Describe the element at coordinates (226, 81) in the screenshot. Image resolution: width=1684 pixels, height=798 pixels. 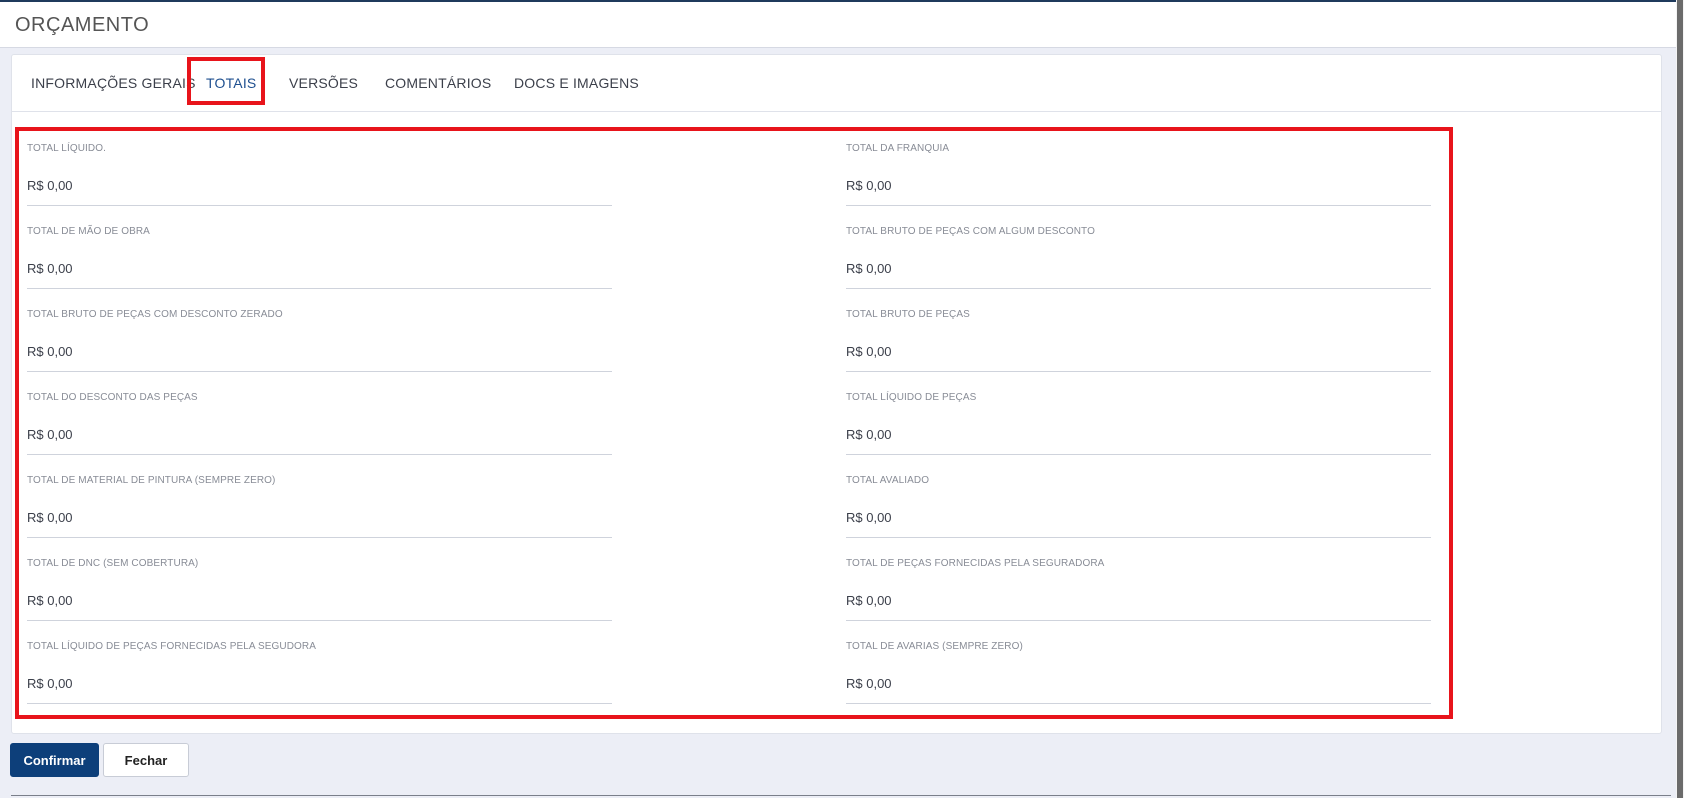
I see `tab-highlight-box` at that location.